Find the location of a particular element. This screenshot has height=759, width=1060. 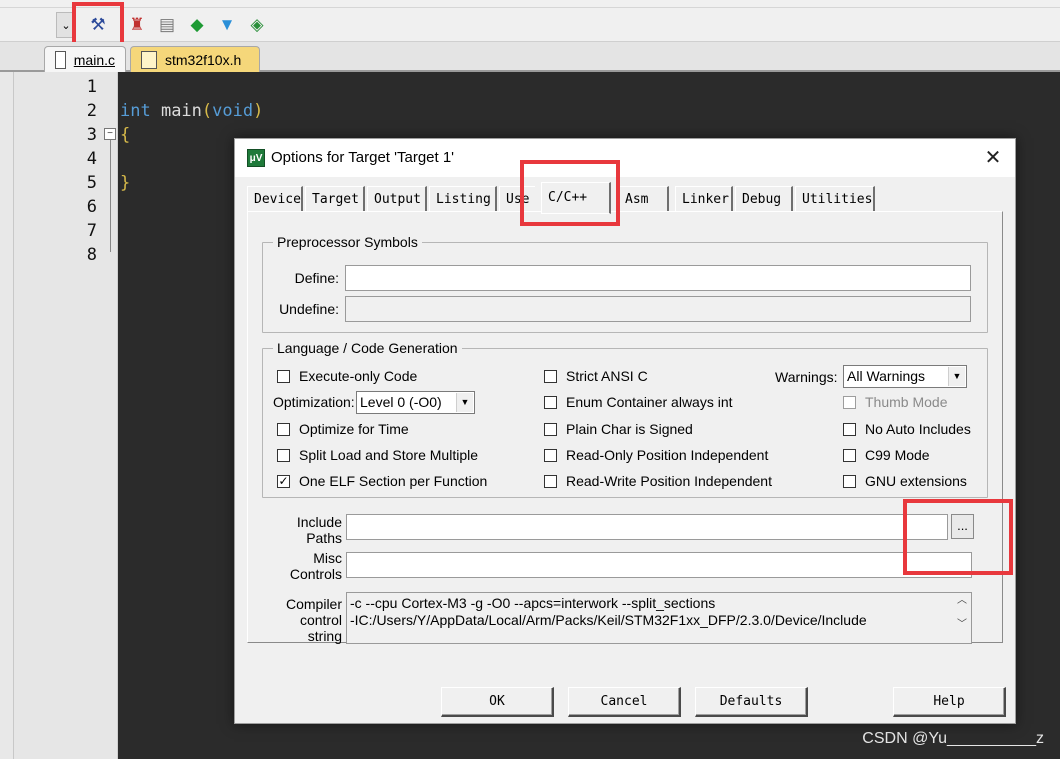

diamond-icon: ◆ is located at coordinates (197, 25).